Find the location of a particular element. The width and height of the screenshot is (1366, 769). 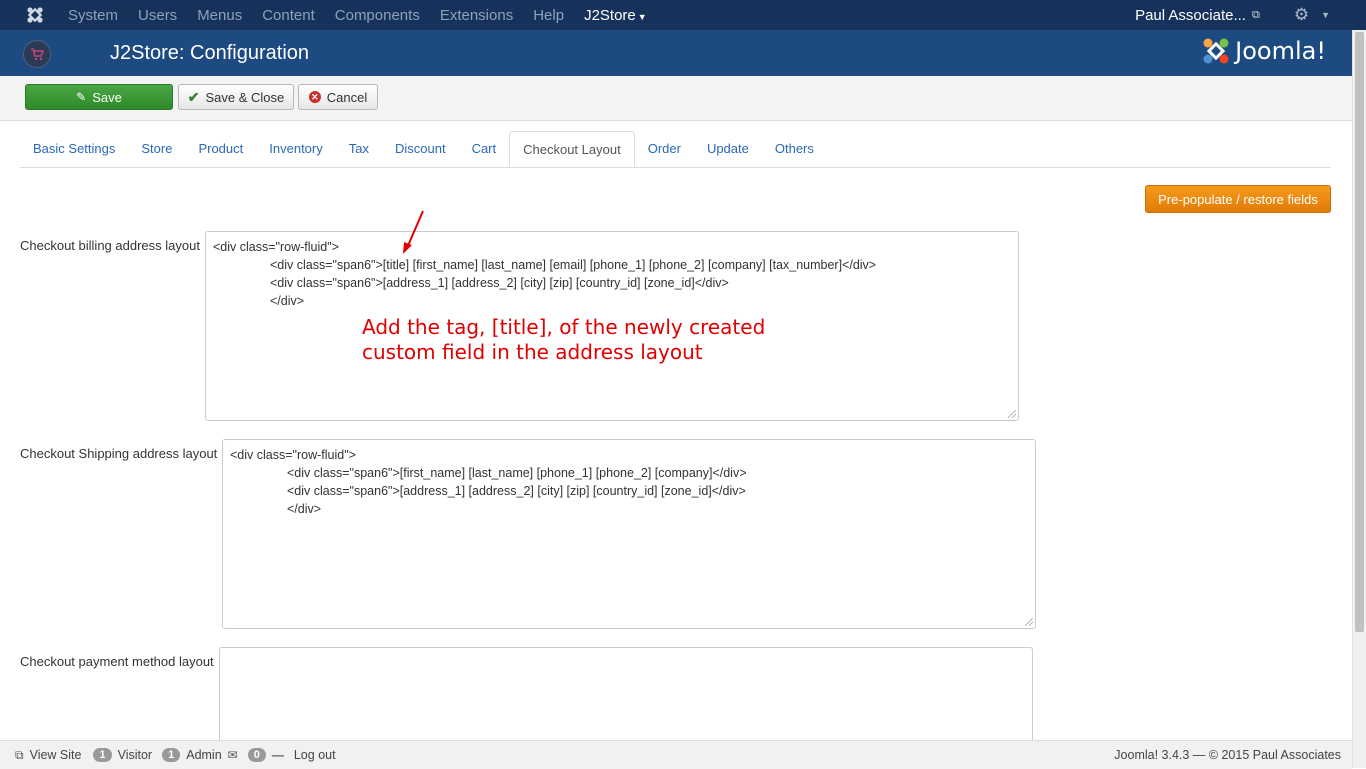

page-scrollbar is located at coordinates (1359, 399).